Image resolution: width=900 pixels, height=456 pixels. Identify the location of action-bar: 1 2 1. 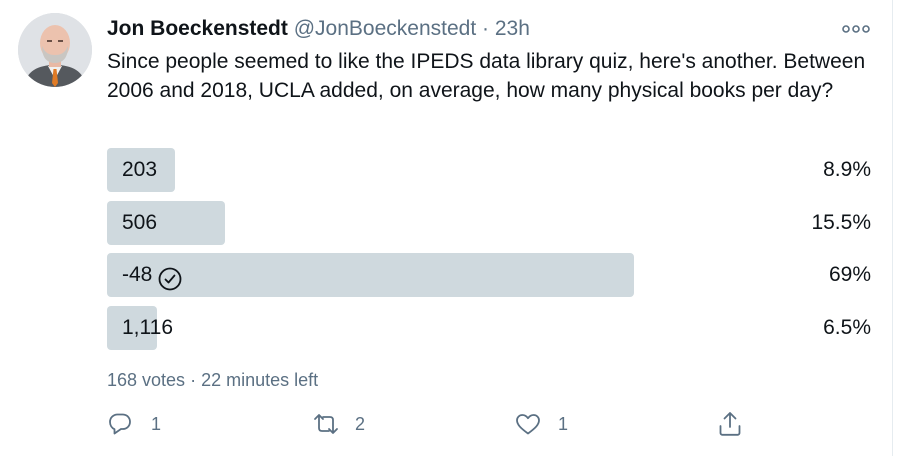
(427, 424).